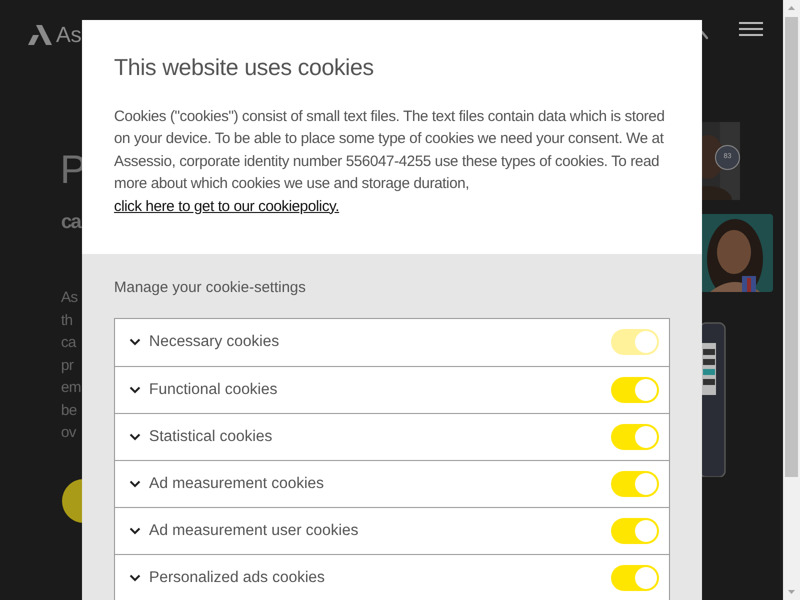 The width and height of the screenshot is (800, 600). What do you see at coordinates (390, 161) in the screenshot?
I see `dialog-text: Cookies ("cookies") consist of small text files. The text files contain data which is stored on your device. To be able to place some type of cookies we need your consent. We at Assessio, corporate identity number 556047-4255 use these types of cookies. To read more about which cookies we use and storage duration, click here to get to our cookiepolicy.` at bounding box center [390, 161].